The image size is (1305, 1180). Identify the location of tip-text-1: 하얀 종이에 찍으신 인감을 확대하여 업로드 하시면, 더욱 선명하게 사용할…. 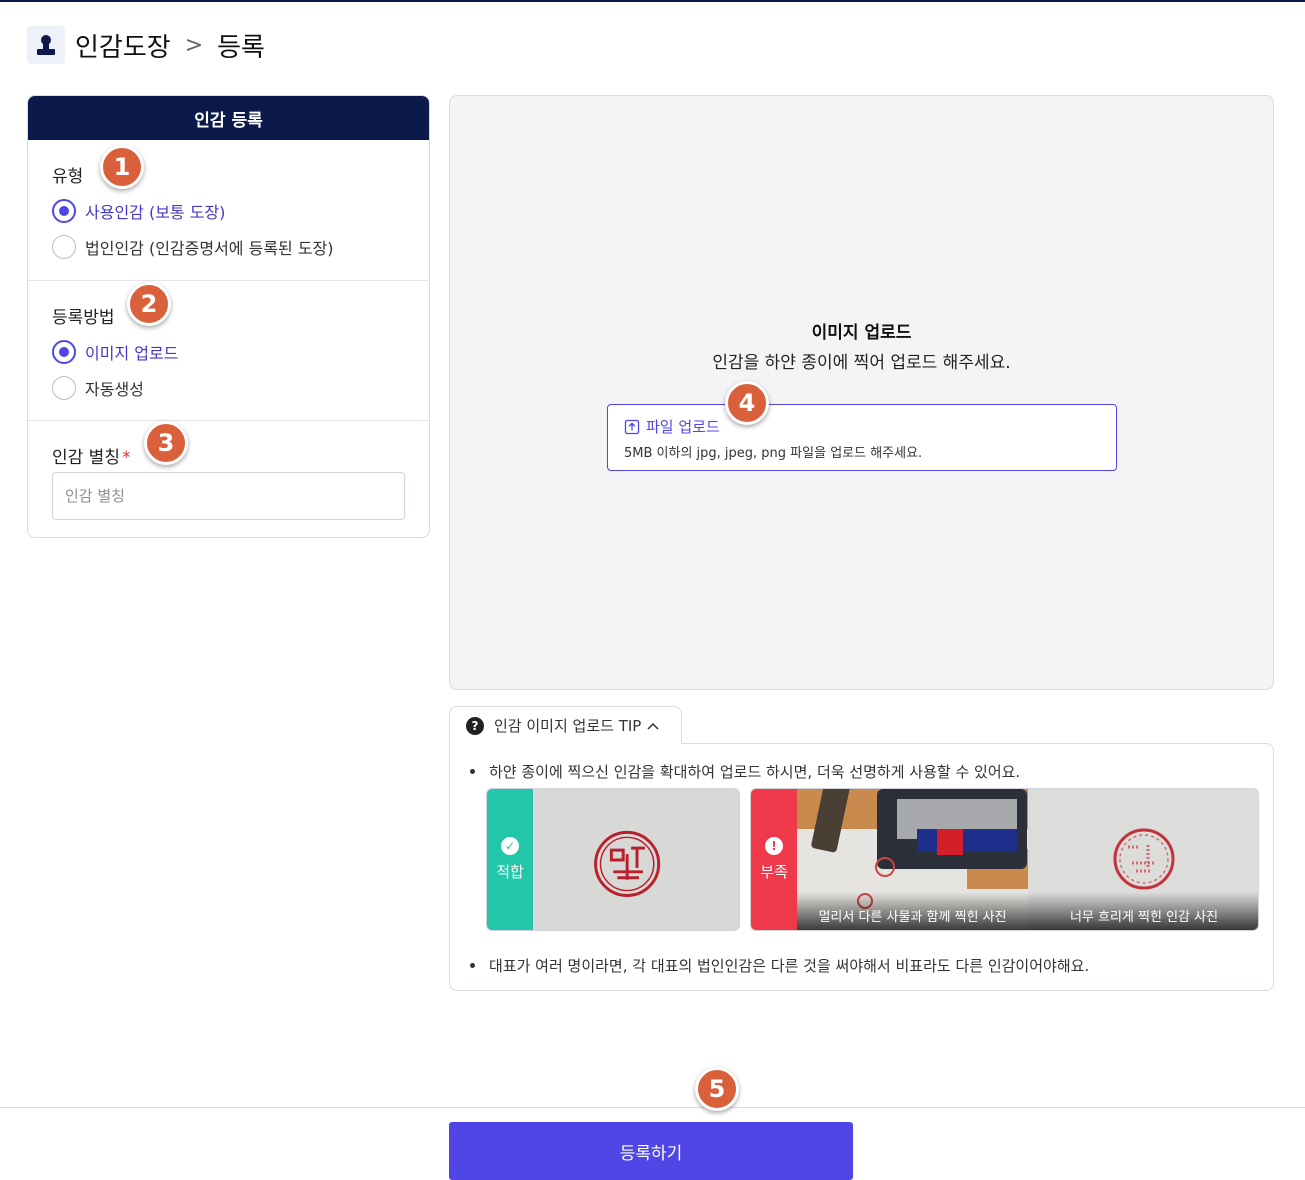
(755, 772).